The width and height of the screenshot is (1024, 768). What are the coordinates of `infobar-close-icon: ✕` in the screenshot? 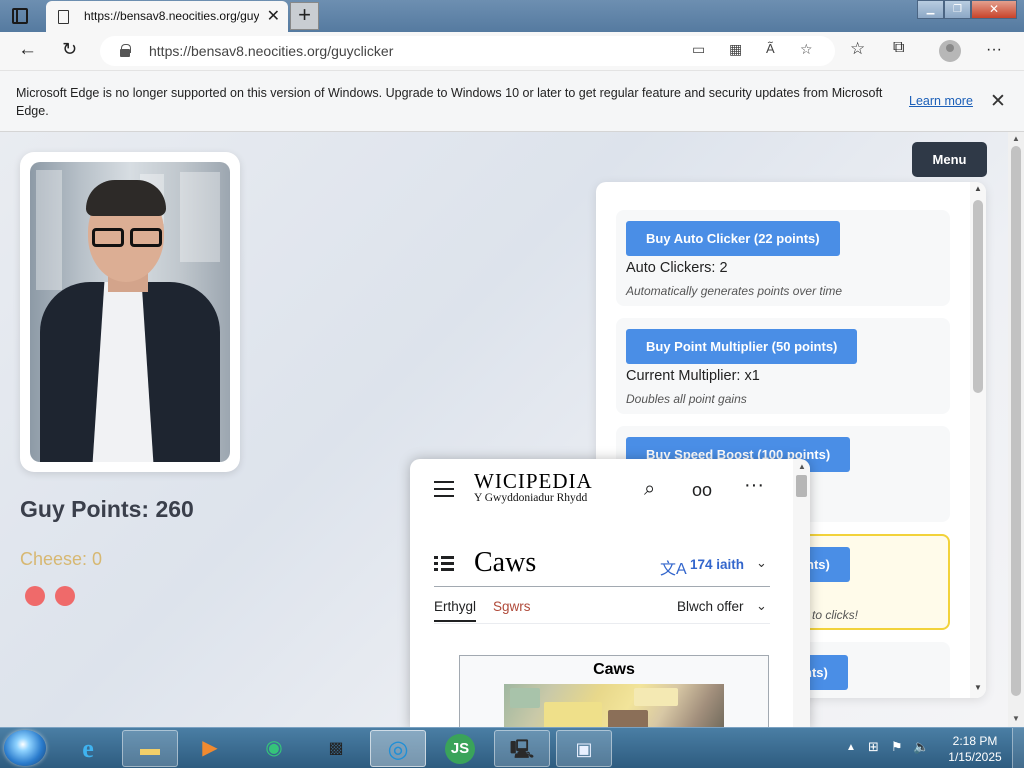 It's located at (998, 101).